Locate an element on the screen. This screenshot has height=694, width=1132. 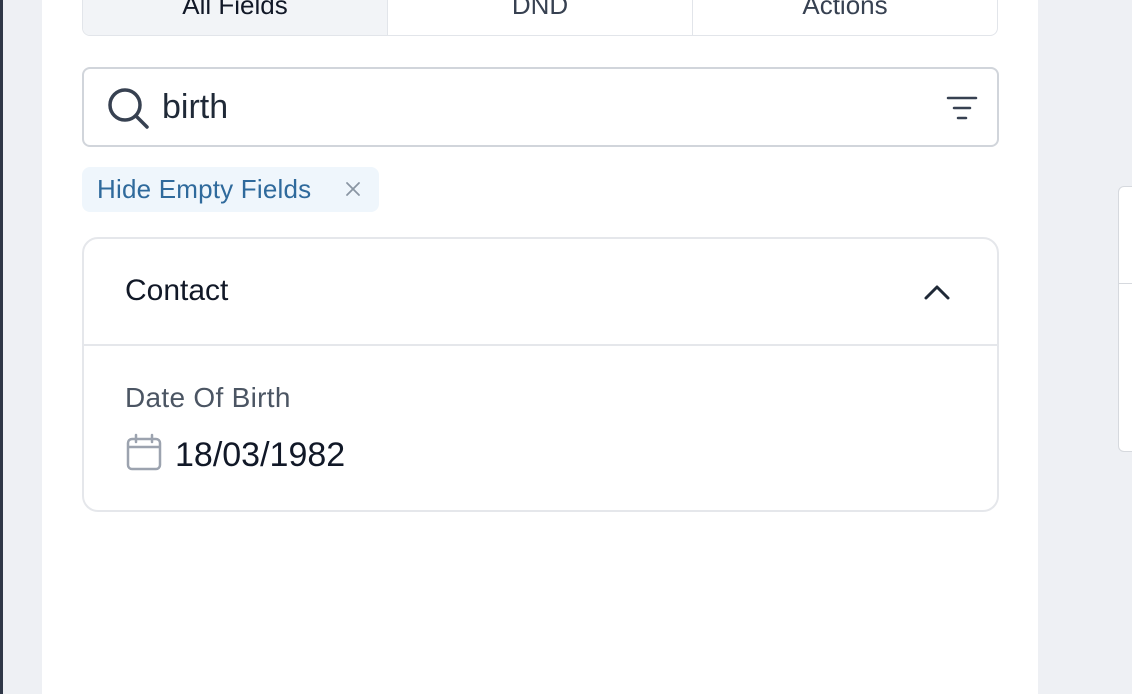
field-value-date-of-birth: 18/03/1982 is located at coordinates (260, 455).